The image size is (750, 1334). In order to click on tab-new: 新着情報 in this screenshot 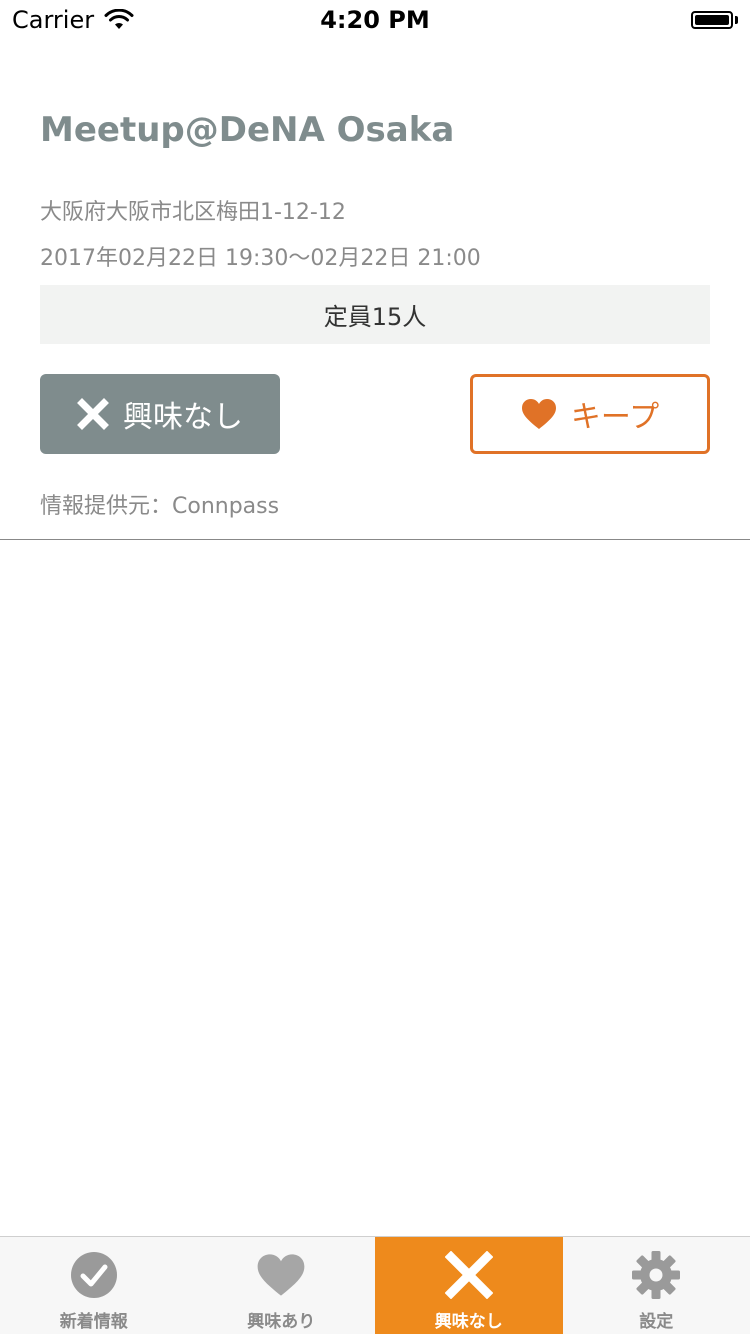, I will do `click(94, 1285)`.